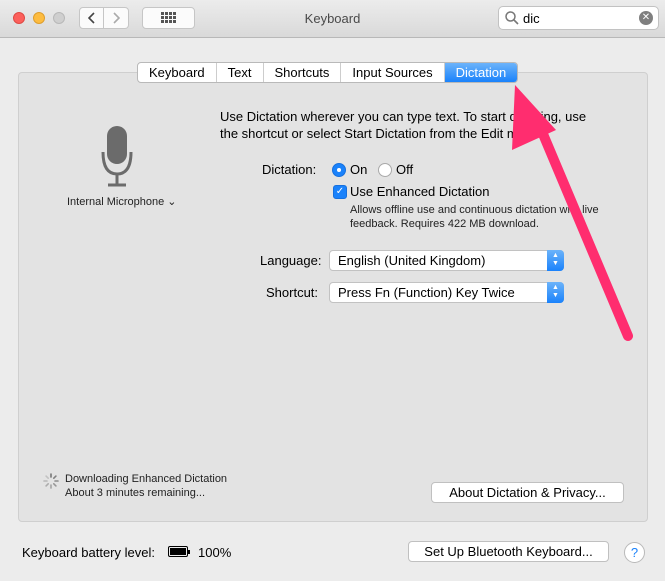  I want to click on search-field: dic ✕, so click(578, 18).